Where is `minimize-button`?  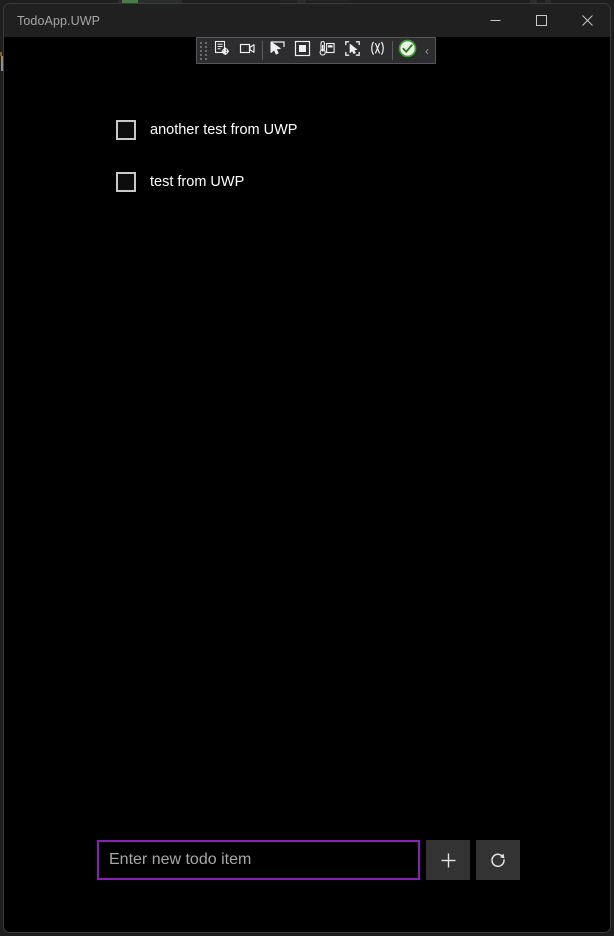 minimize-button is located at coordinates (495, 20).